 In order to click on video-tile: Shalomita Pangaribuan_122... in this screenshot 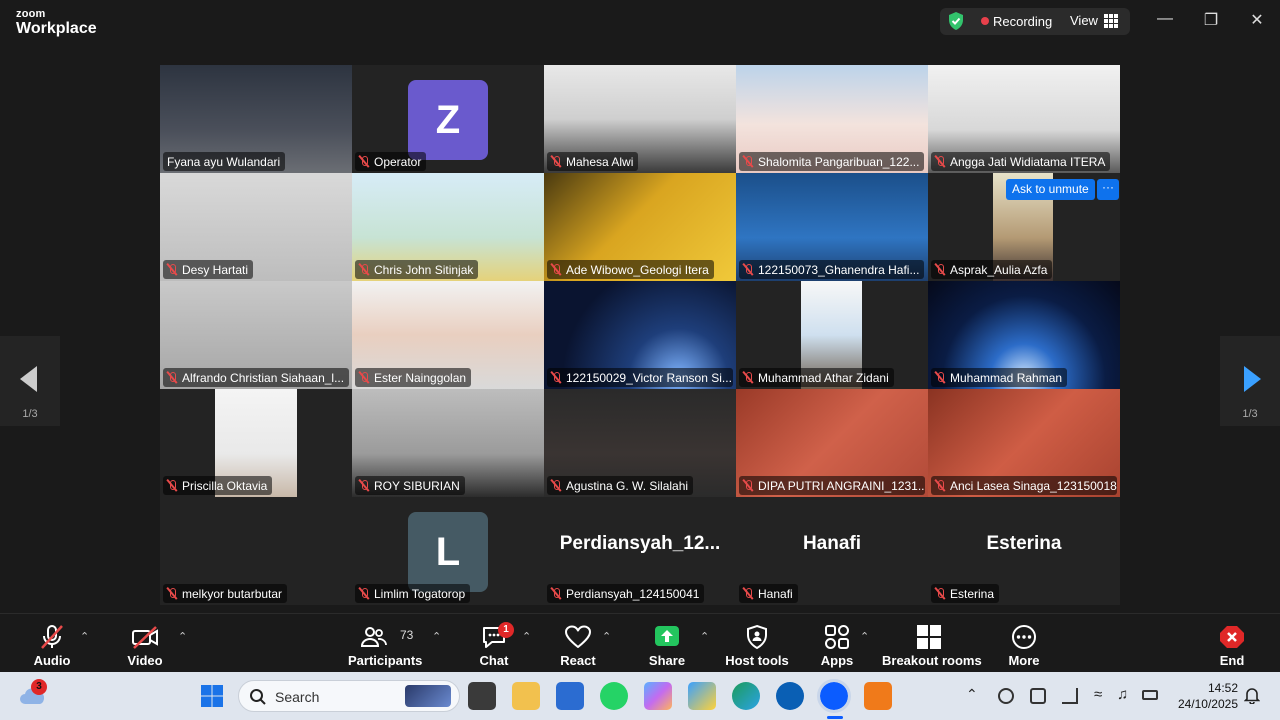, I will do `click(832, 119)`.